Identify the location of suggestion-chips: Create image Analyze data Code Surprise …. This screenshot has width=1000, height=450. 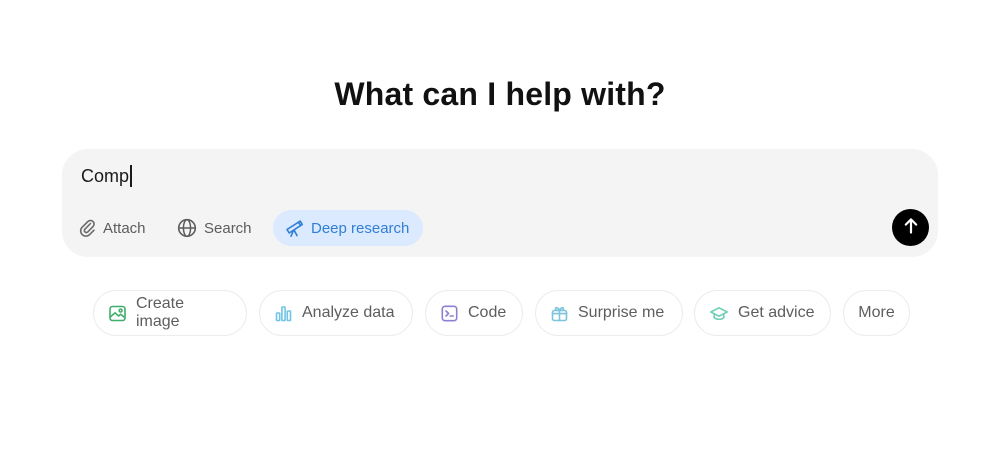
(500, 314).